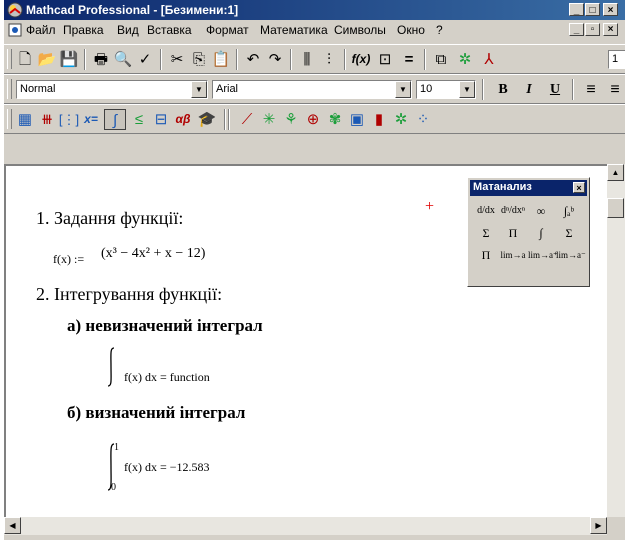  I want to click on bar-plot-icon: ▮, so click(379, 119).